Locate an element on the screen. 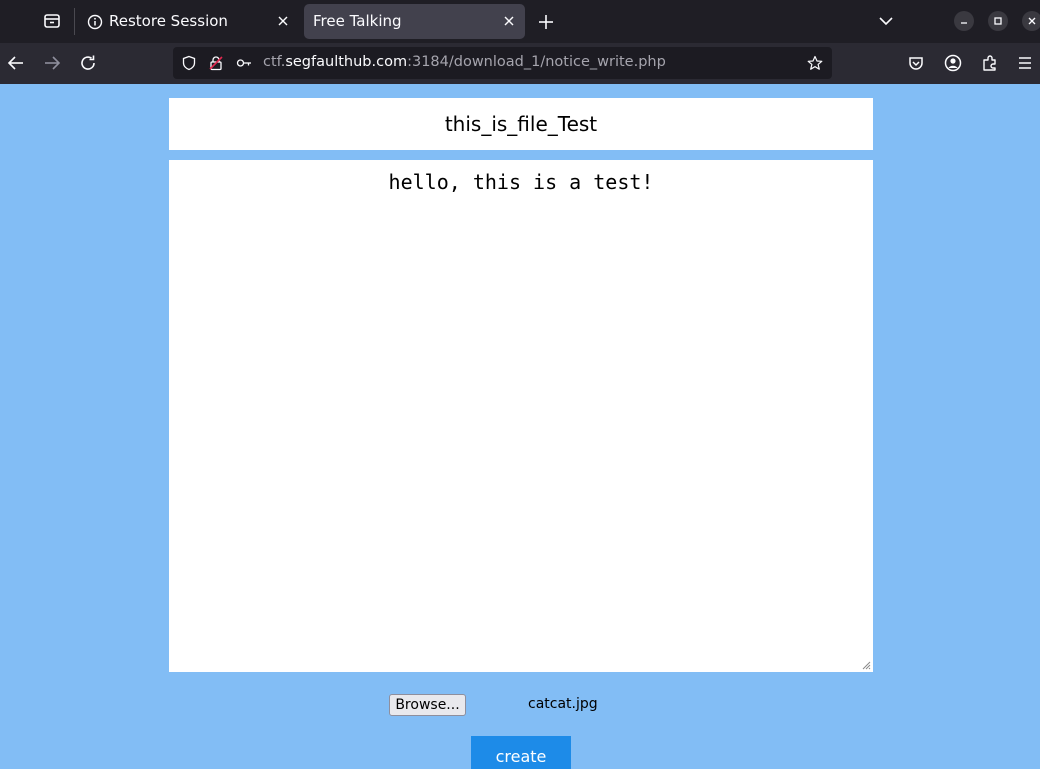 This screenshot has width=1040, height=769. maximize-button is located at coordinates (998, 21).